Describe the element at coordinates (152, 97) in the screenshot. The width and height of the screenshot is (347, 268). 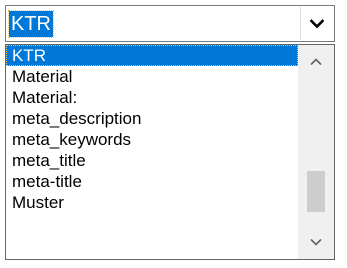
I see `list-item-material-colon: Material:` at that location.